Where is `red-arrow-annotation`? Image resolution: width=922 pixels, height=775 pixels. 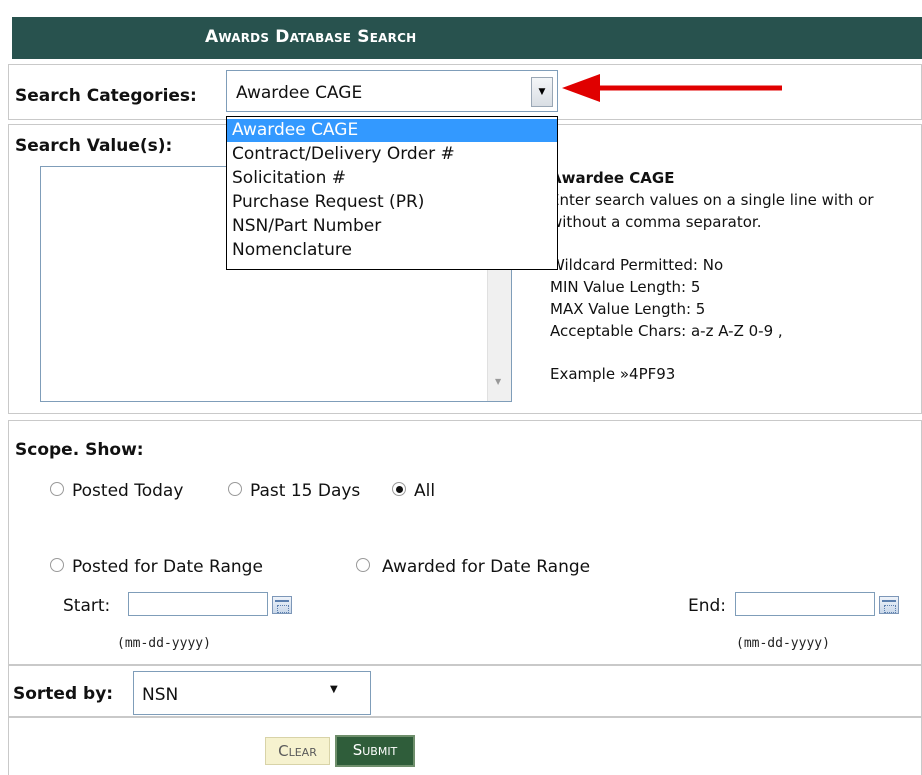 red-arrow-annotation is located at coordinates (672, 88).